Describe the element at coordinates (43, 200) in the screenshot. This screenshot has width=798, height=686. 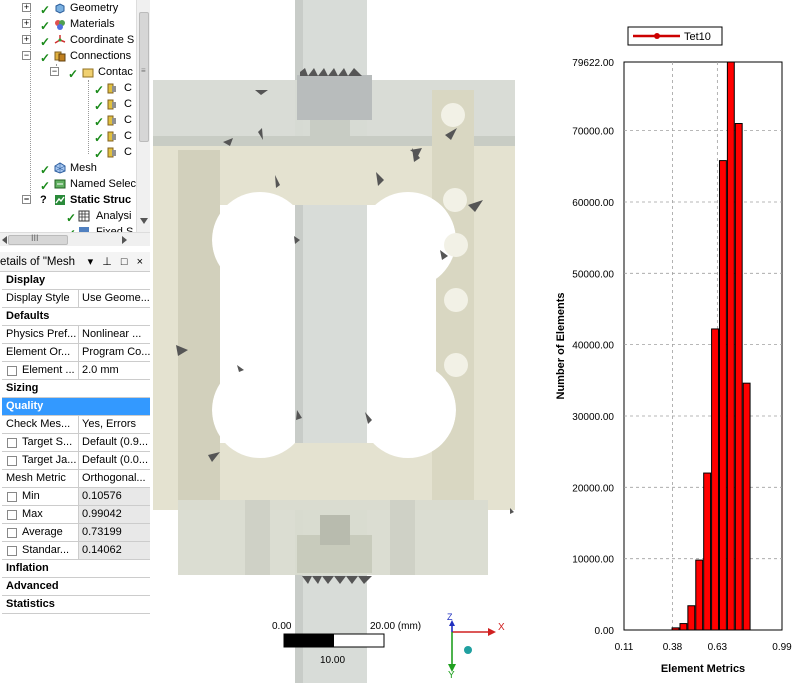
I see `unsolved-status-icon: ?` at that location.